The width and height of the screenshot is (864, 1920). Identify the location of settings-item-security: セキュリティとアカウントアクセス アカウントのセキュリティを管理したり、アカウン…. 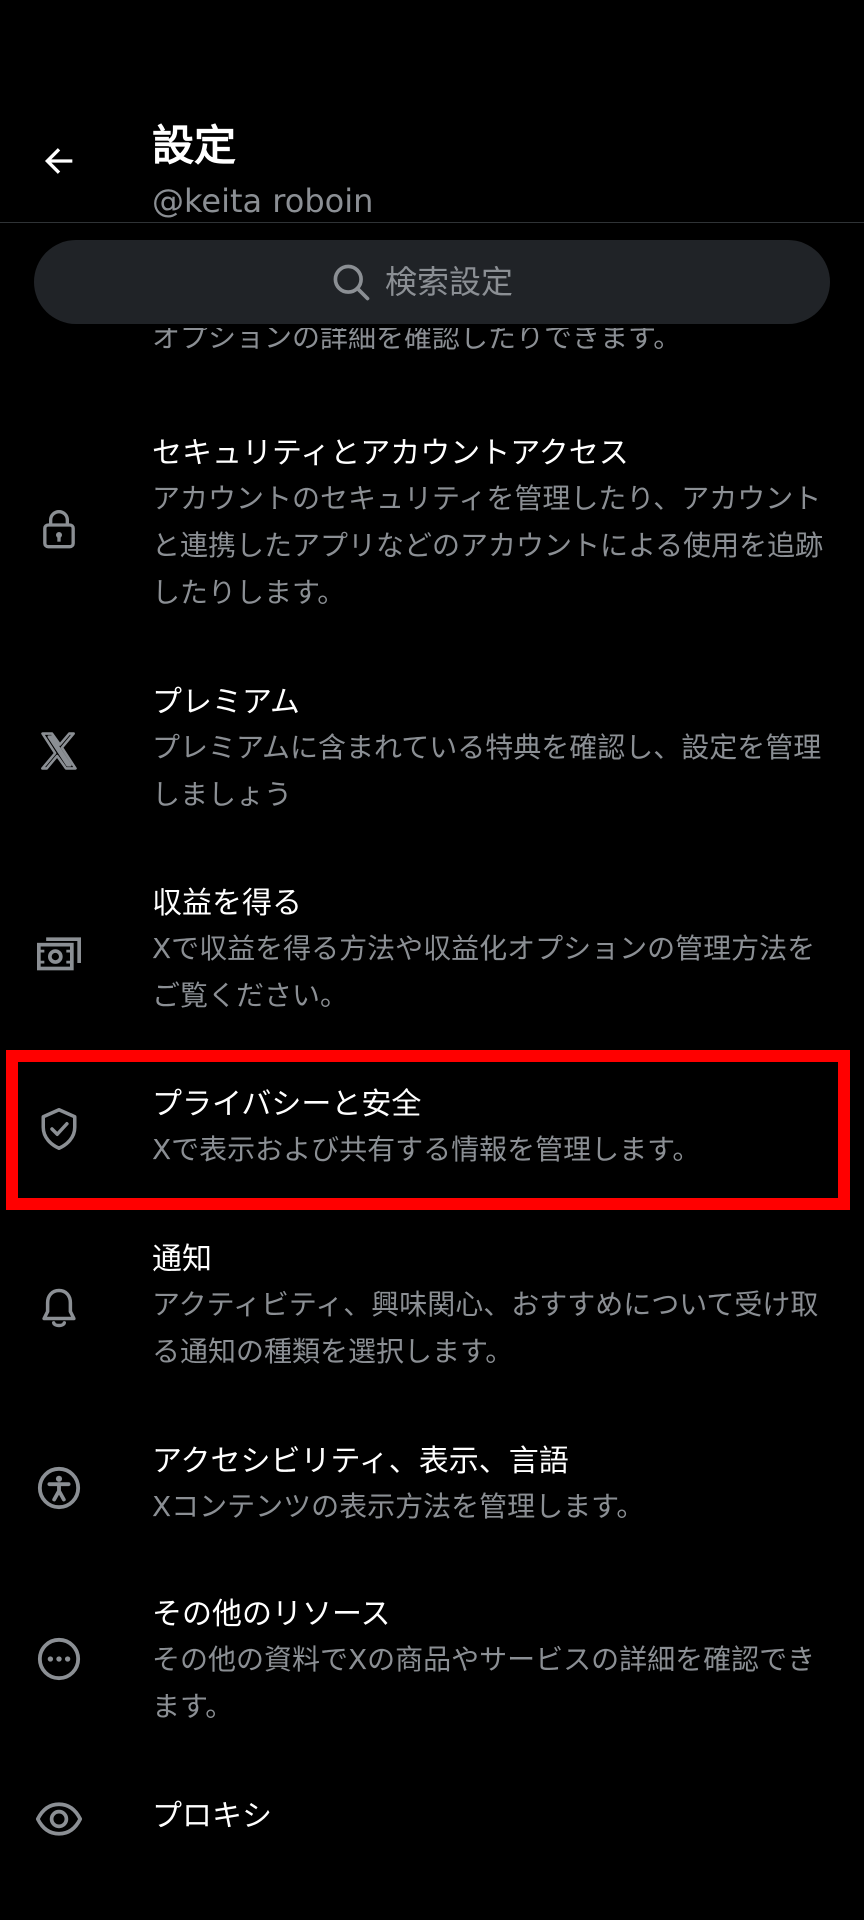
(432, 528).